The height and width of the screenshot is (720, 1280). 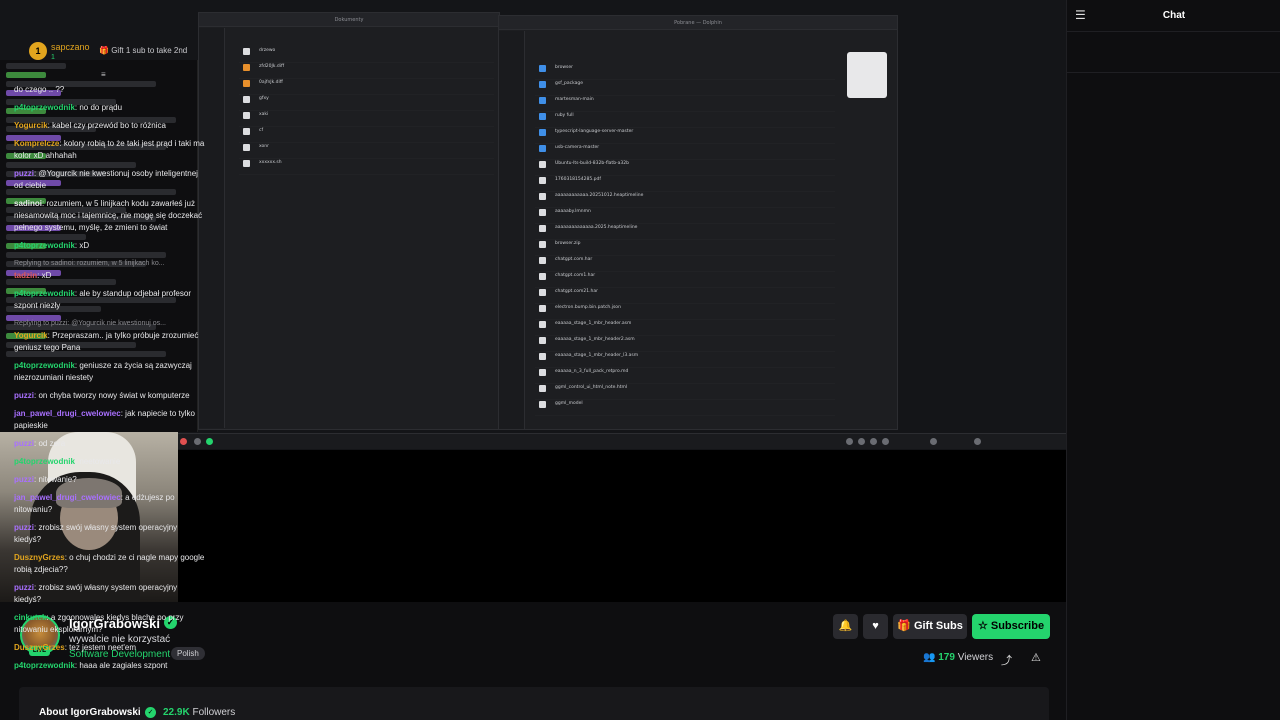 I want to click on file-row: chatgpt.com21.har, so click(x=685, y=296).